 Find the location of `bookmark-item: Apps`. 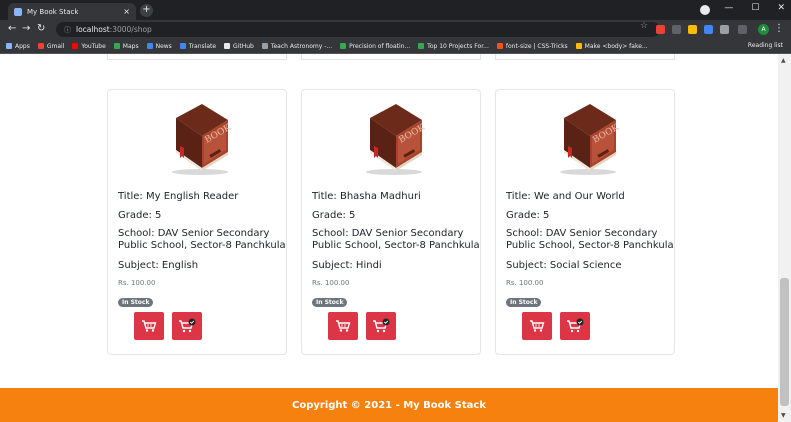

bookmark-item: Apps is located at coordinates (18, 46).